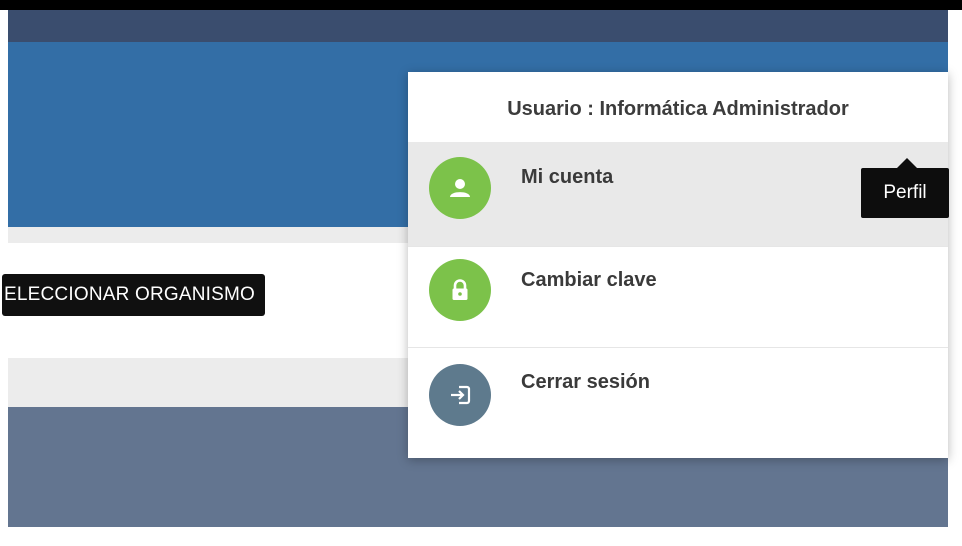  I want to click on user-icon, so click(460, 188).